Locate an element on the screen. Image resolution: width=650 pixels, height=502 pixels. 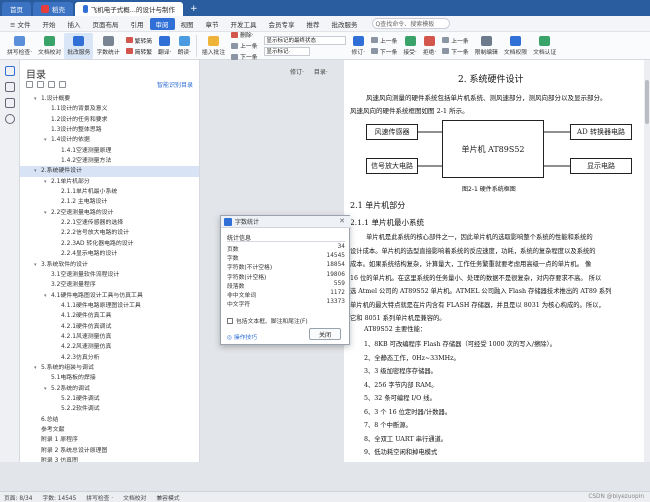
toc-item: 2.1.1单片机最小系统 is located at coordinates (109, 192).